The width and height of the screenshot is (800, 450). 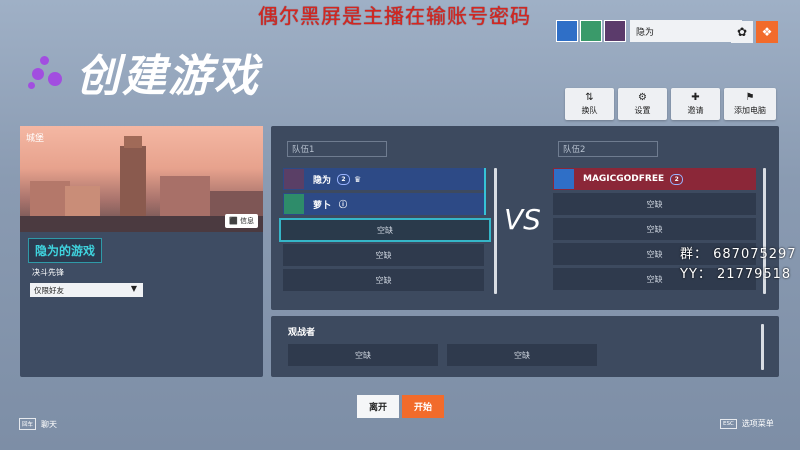 What do you see at coordinates (670, 104) in the screenshot?
I see `lobby-actions: ⇅ 换队 ⚙ 设置 ✚ 邀请 ⚑ 添加电脑` at bounding box center [670, 104].